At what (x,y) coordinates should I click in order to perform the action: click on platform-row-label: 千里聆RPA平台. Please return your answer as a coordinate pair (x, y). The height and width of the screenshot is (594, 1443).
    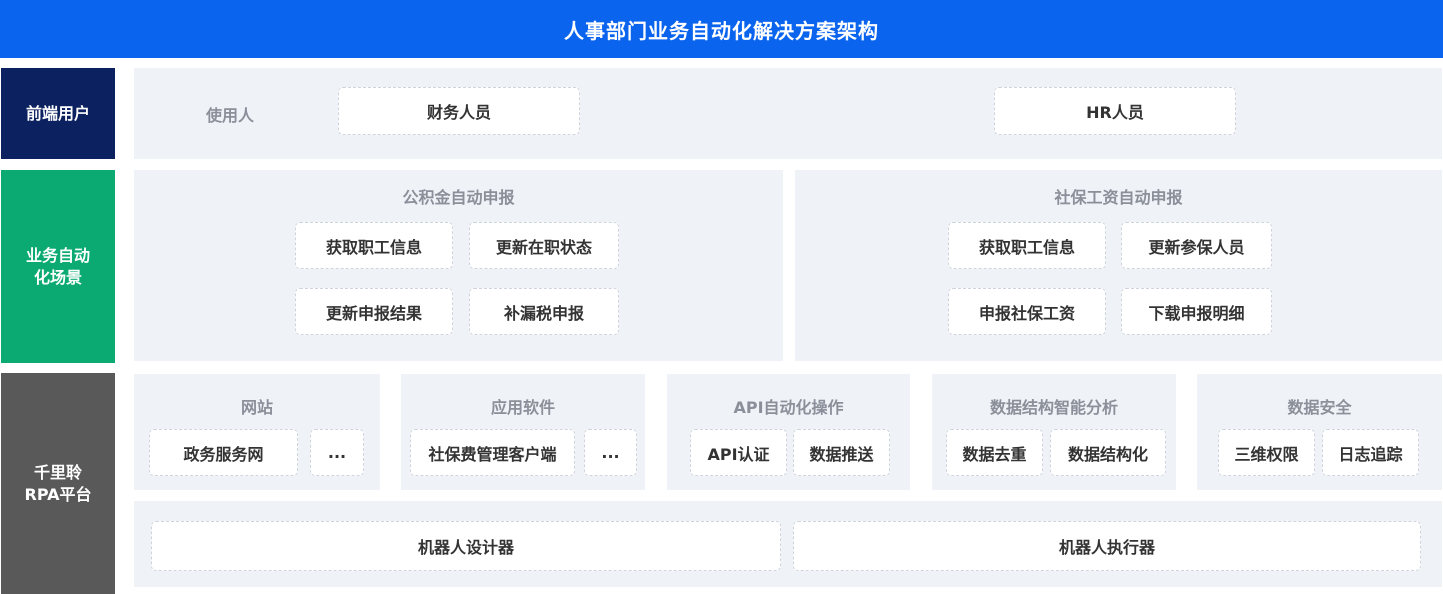
    Looking at the image, I should click on (58, 483).